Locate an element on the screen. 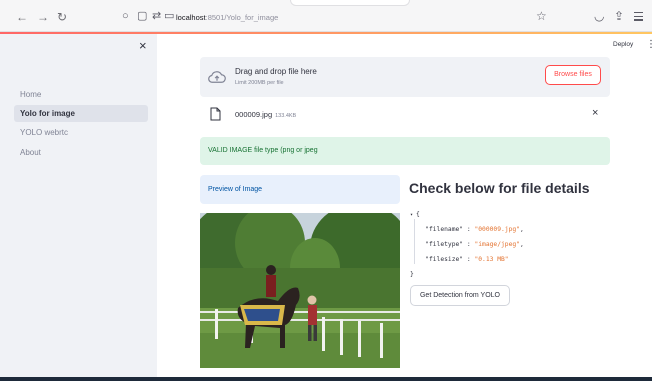 The image size is (652, 381). url-bar: localhost:8501/Yolo_for_image is located at coordinates (227, 17).